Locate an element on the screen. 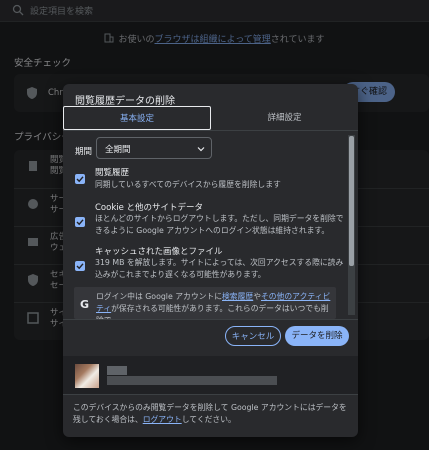  cancel-button: キャンセル is located at coordinates (253, 336).